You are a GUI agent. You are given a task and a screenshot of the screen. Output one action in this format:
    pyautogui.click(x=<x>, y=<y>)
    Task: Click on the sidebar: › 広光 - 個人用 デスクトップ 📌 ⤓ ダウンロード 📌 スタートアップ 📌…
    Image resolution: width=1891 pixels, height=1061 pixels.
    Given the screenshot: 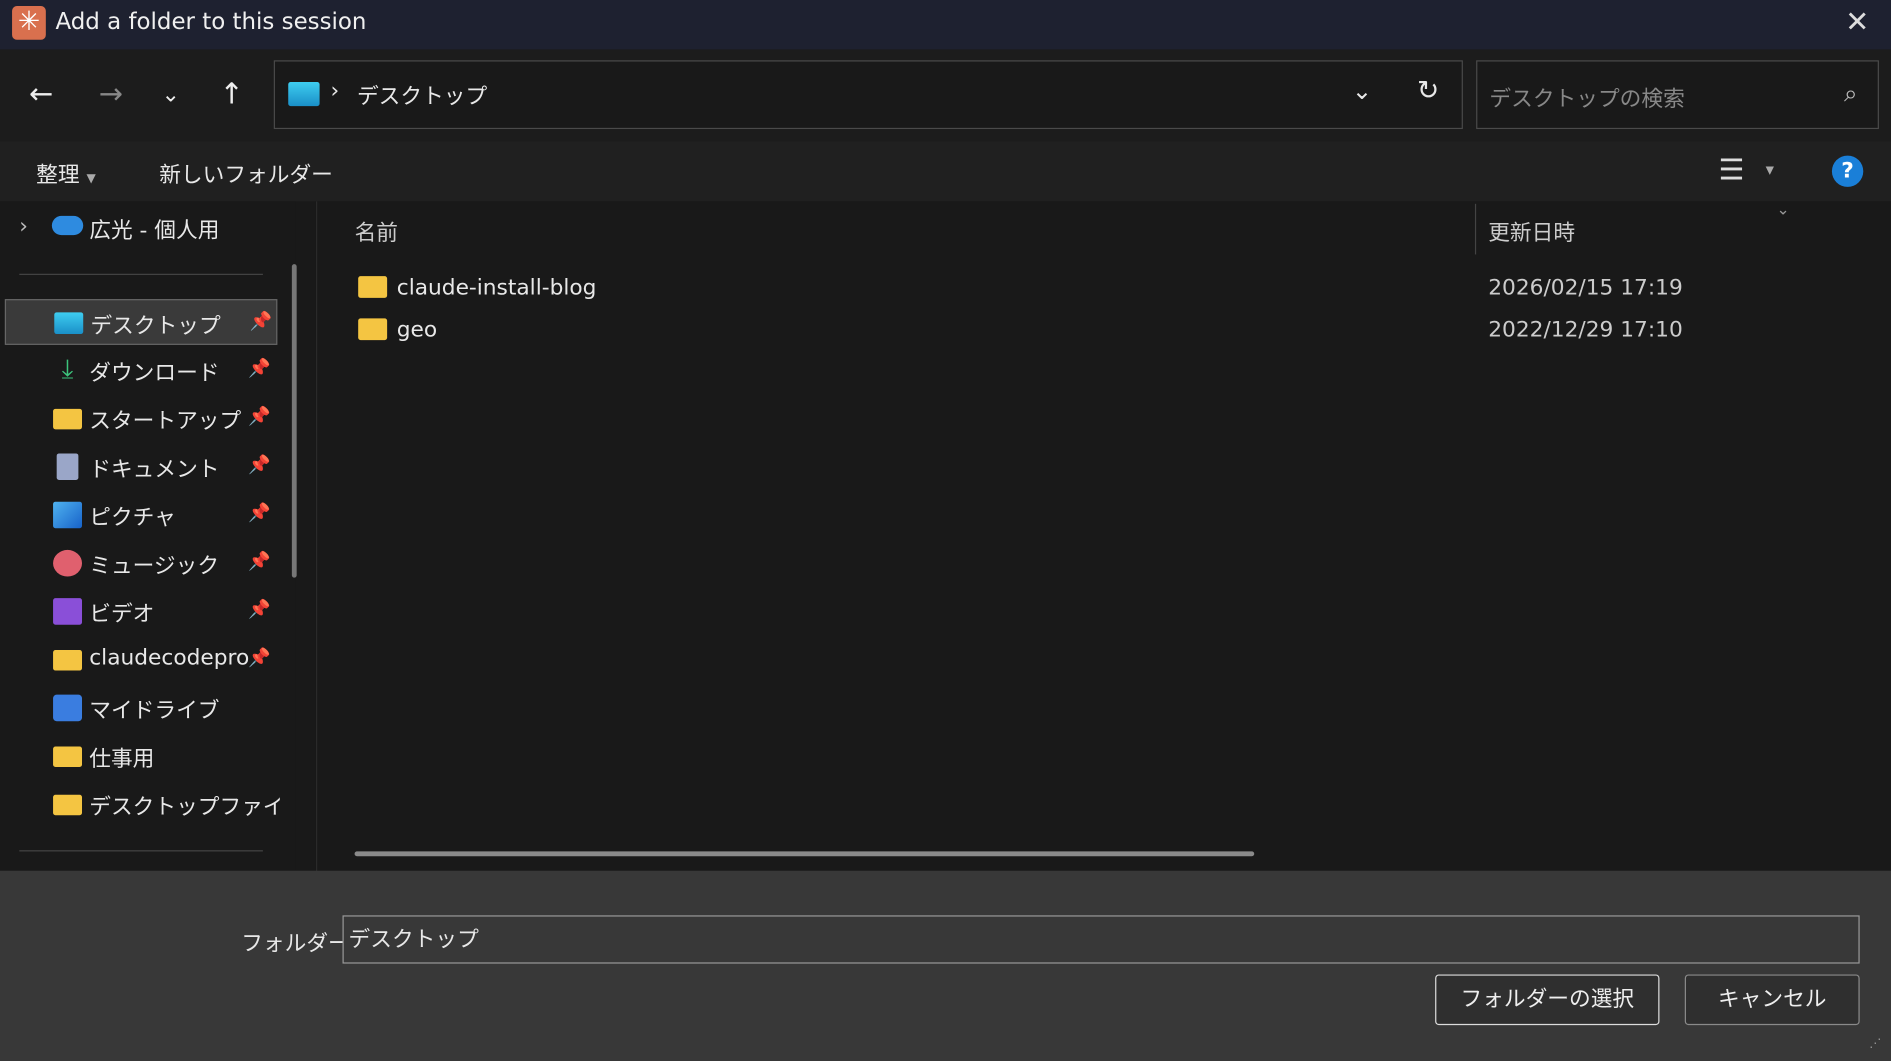 What is the action you would take?
    pyautogui.click(x=148, y=536)
    